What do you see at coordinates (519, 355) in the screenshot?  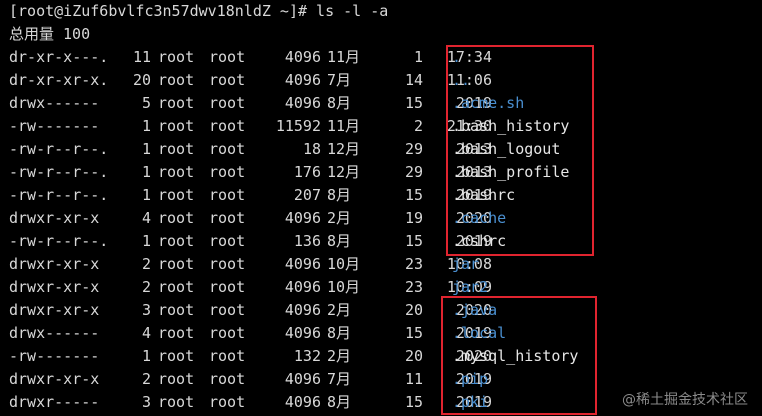 I see `highlight-box-bottom` at bounding box center [519, 355].